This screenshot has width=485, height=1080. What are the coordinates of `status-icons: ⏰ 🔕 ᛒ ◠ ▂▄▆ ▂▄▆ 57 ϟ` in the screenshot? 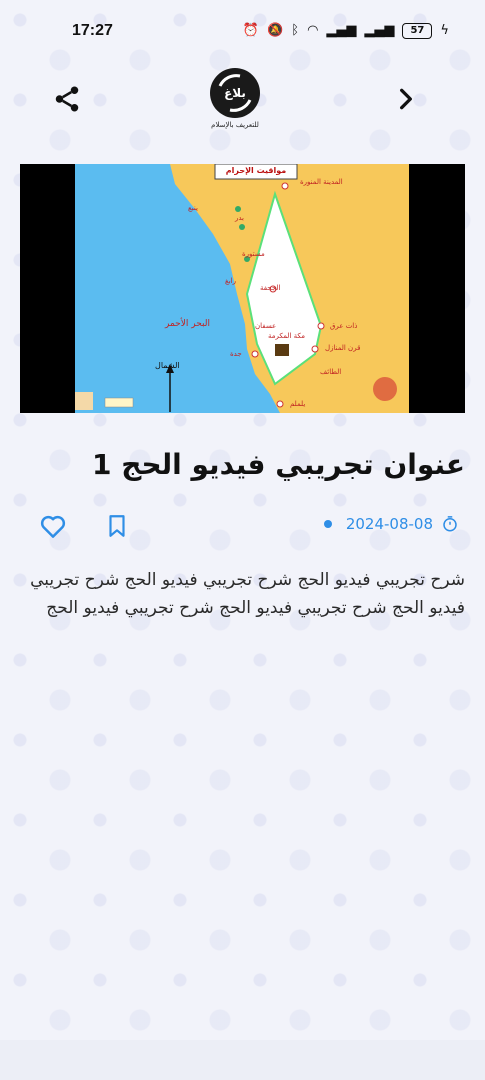 It's located at (346, 31).